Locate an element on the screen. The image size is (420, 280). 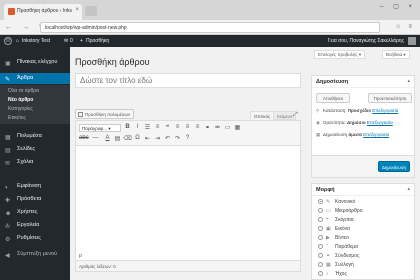
submenu-categories: Κατηγορίες is located at coordinates (20, 109).